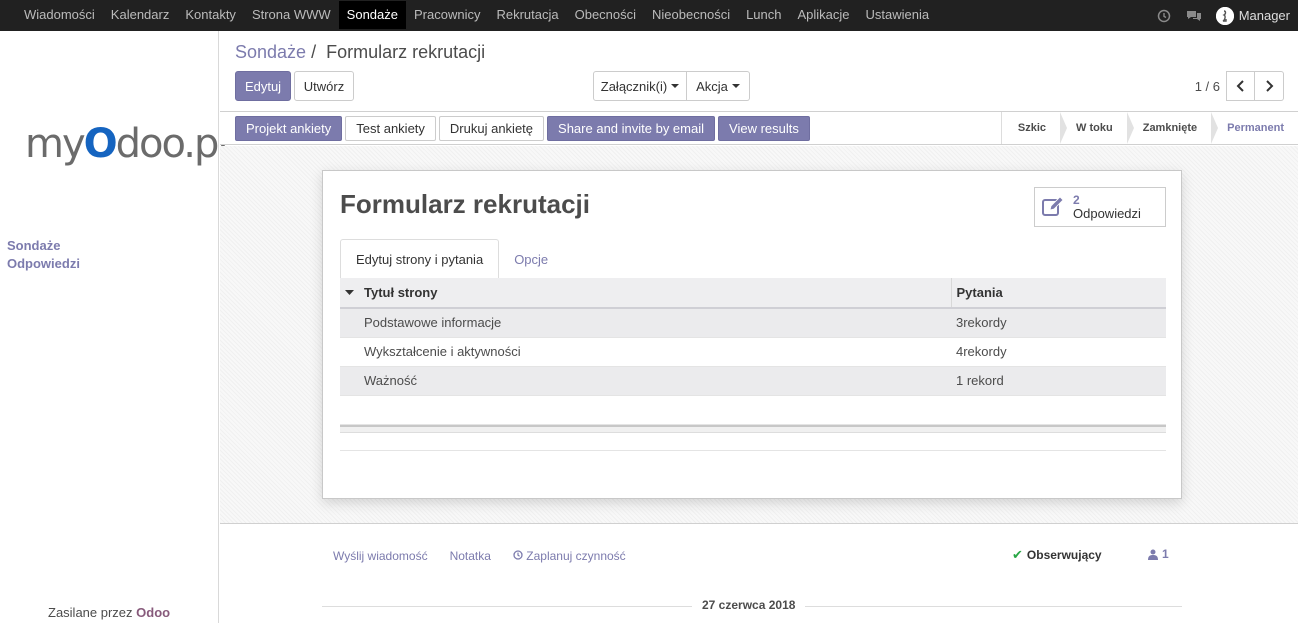 This screenshot has width=1298, height=623. I want to click on pager: 1 / 6, so click(1239, 86).